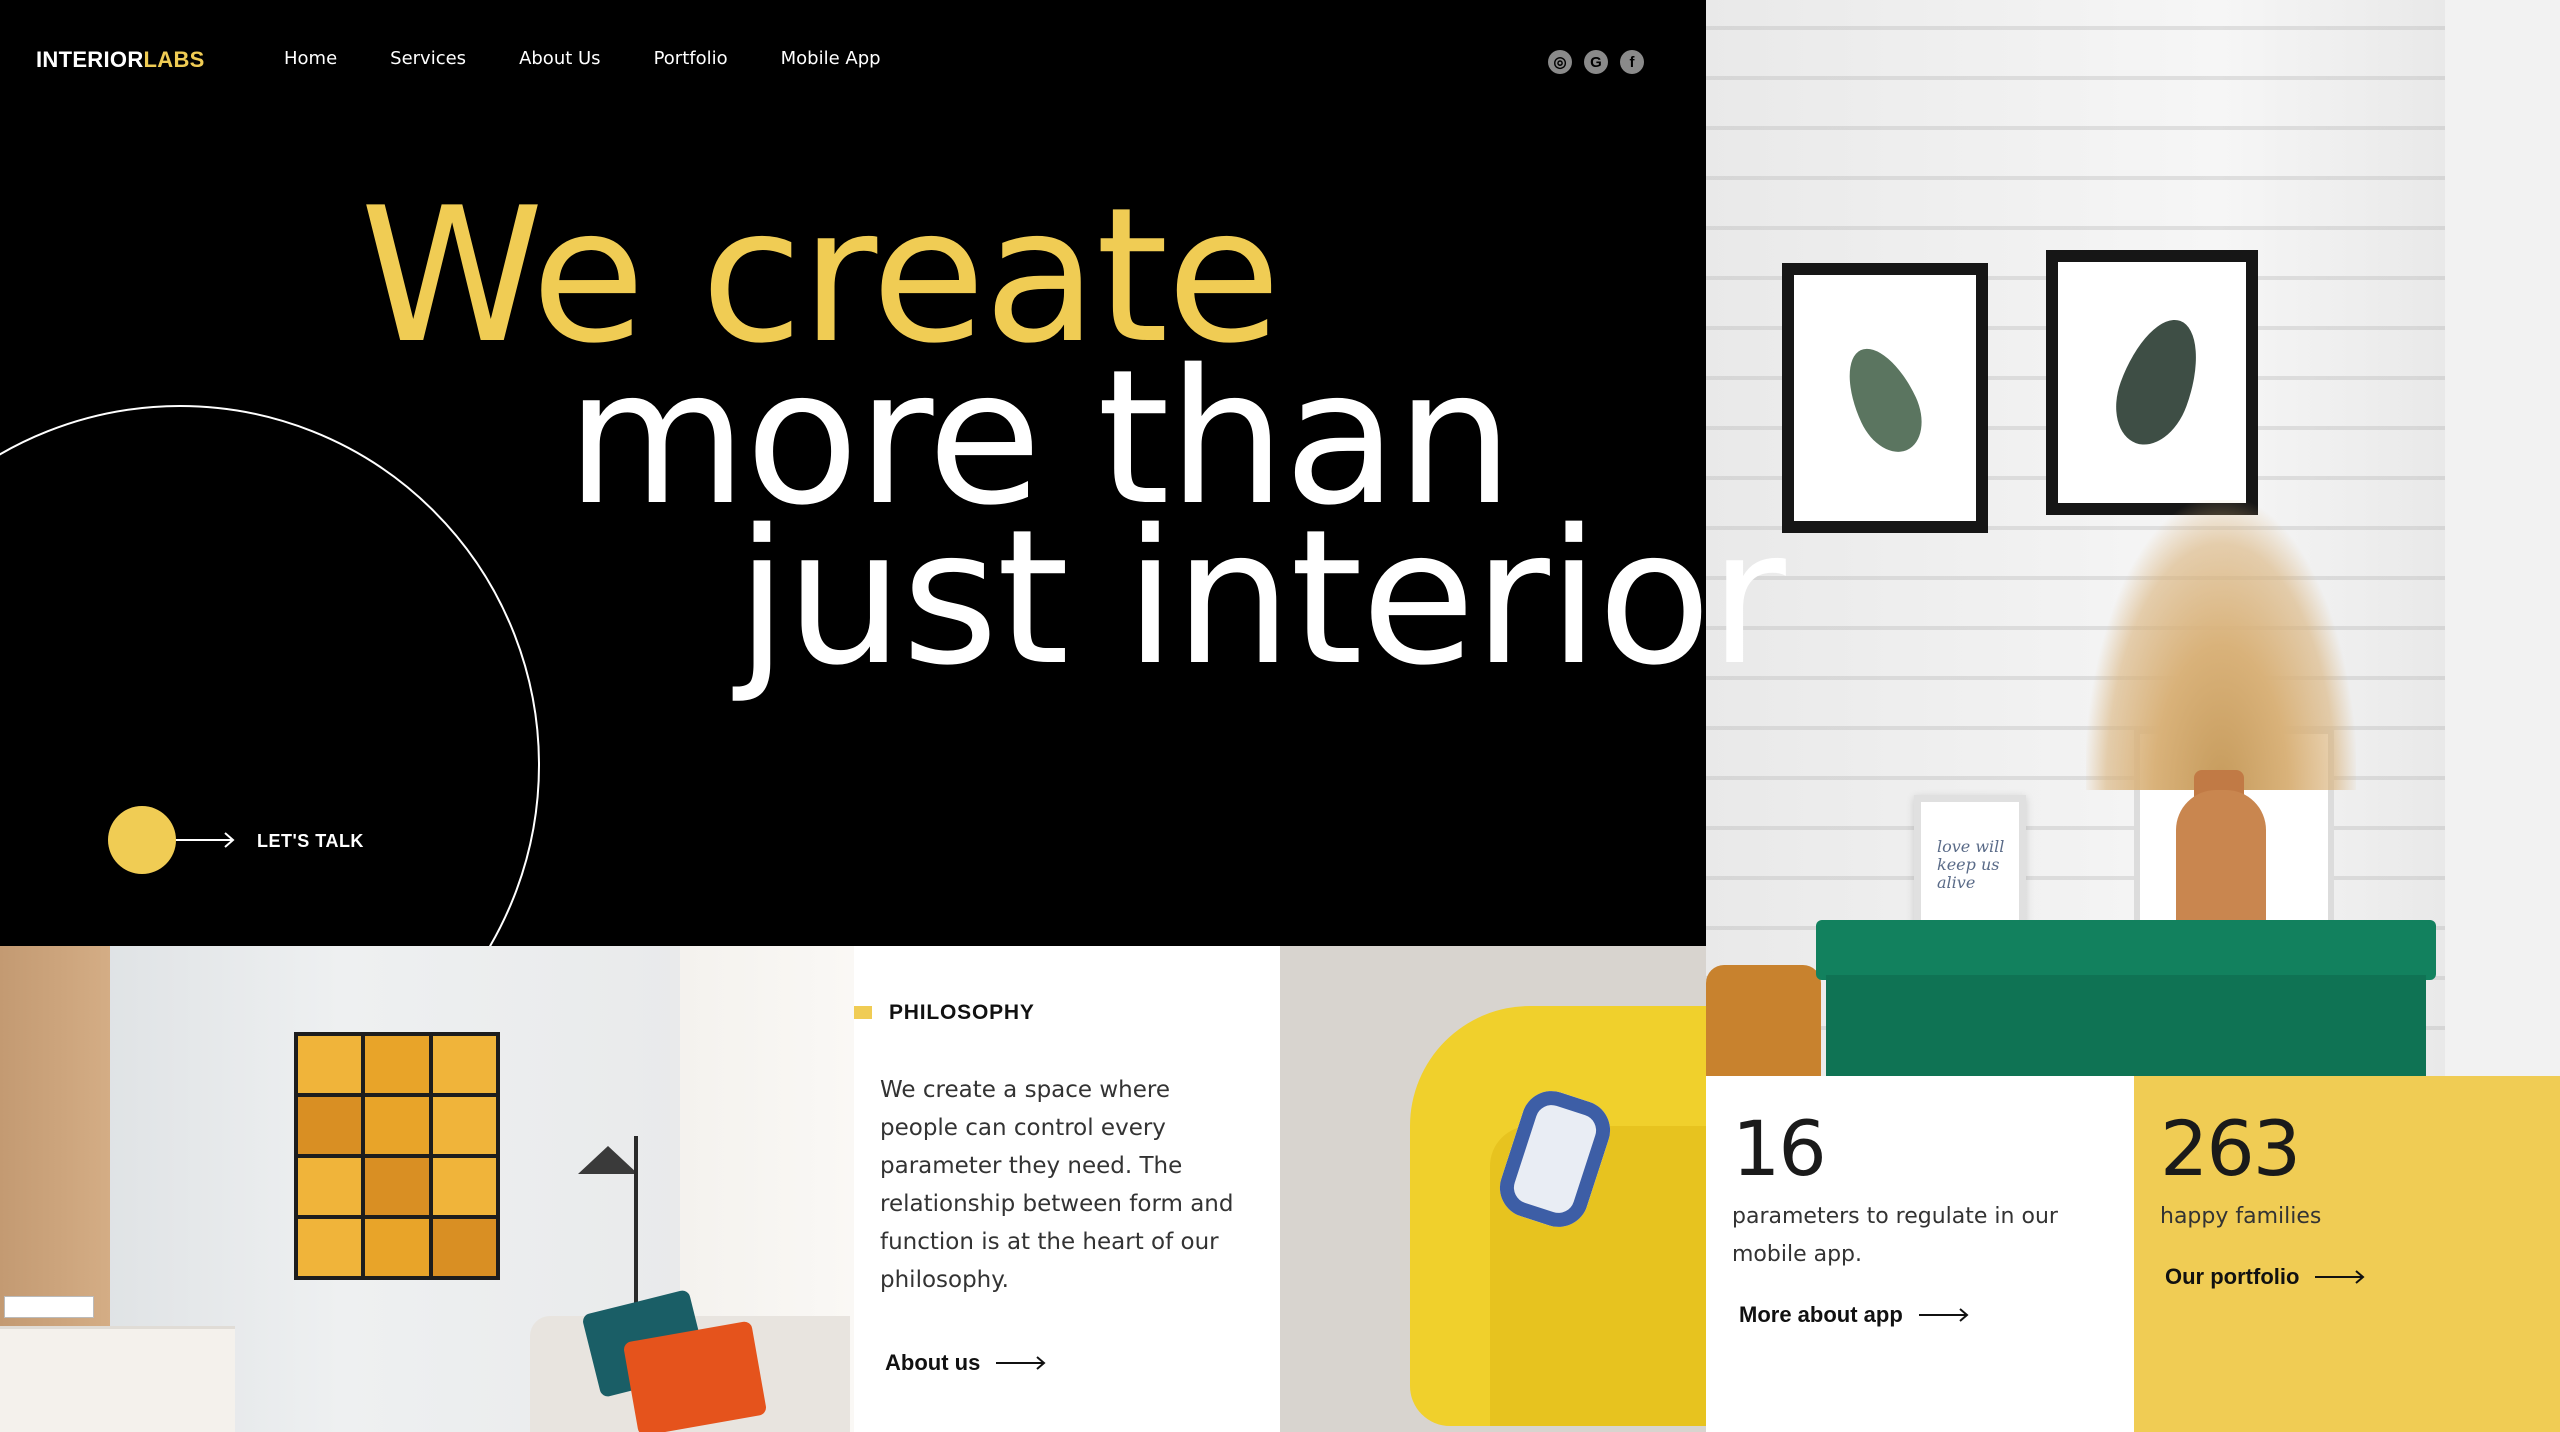  I want to click on decorative-circle, so click(270, 675).